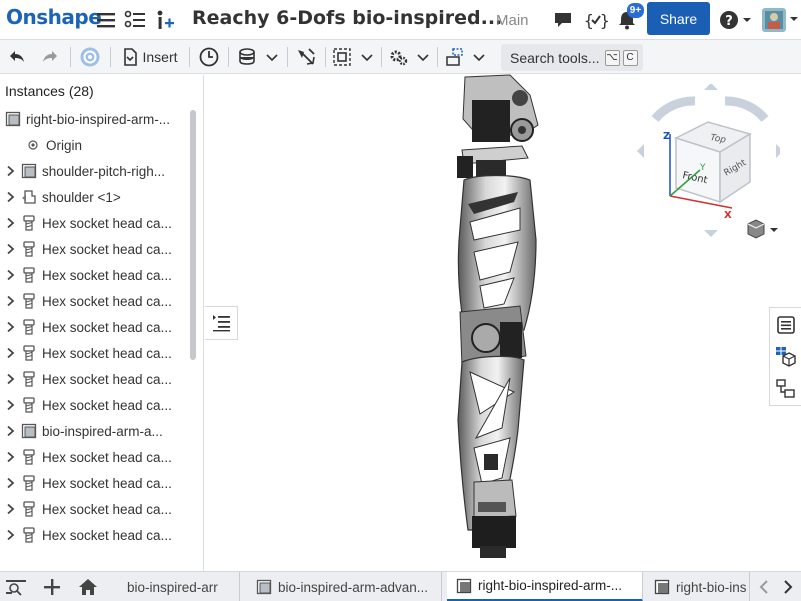 This screenshot has width=801, height=601. Describe the element at coordinates (54, 17) in the screenshot. I see `onshape-logo: Onshape` at that location.